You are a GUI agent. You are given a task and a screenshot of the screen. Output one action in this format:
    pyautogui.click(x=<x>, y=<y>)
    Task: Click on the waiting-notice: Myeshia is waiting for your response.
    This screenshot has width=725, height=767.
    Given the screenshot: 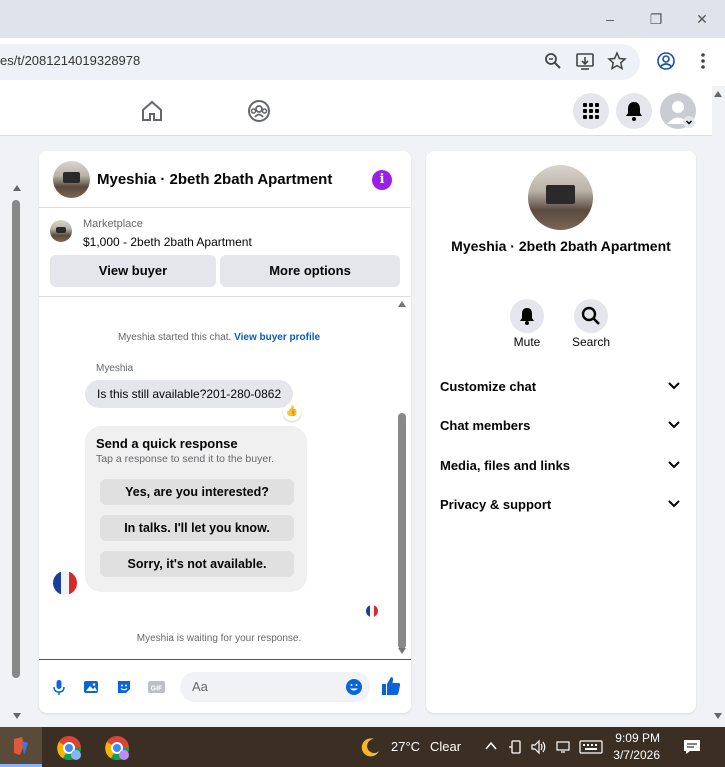 What is the action you would take?
    pyautogui.click(x=219, y=638)
    